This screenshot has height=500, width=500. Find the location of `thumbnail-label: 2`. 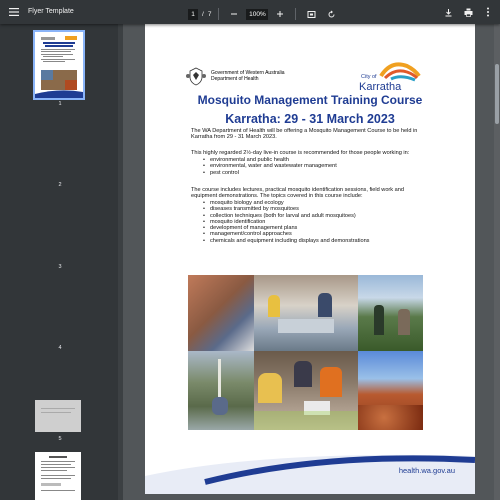

thumbnail-label: 2 is located at coordinates (60, 185).